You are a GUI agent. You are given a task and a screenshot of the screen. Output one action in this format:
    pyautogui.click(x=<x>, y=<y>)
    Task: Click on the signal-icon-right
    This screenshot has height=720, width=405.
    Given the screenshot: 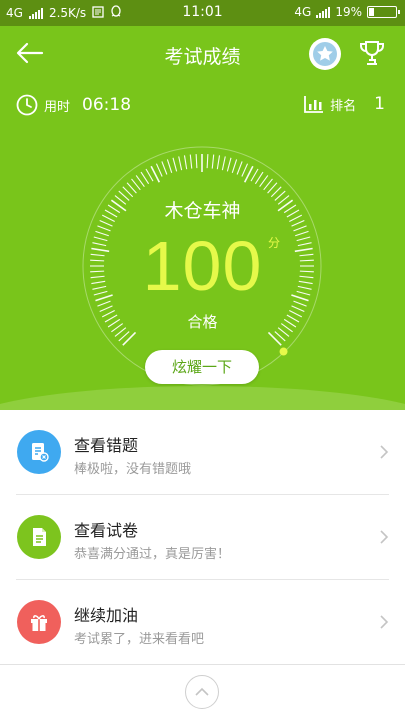 What is the action you would take?
    pyautogui.click(x=323, y=12)
    